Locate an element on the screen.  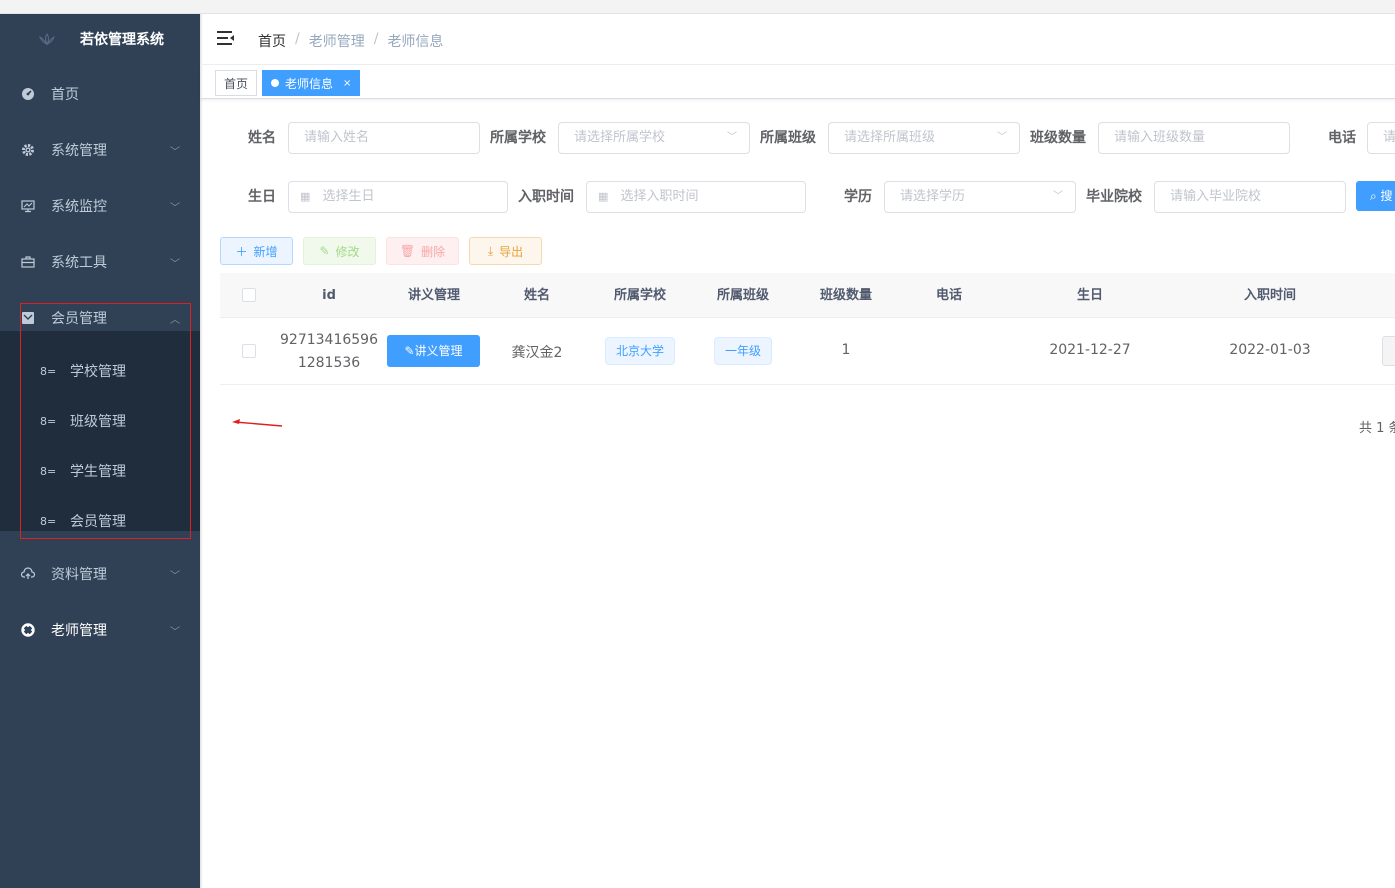
phone-input: 请 is located at coordinates (1381, 138).